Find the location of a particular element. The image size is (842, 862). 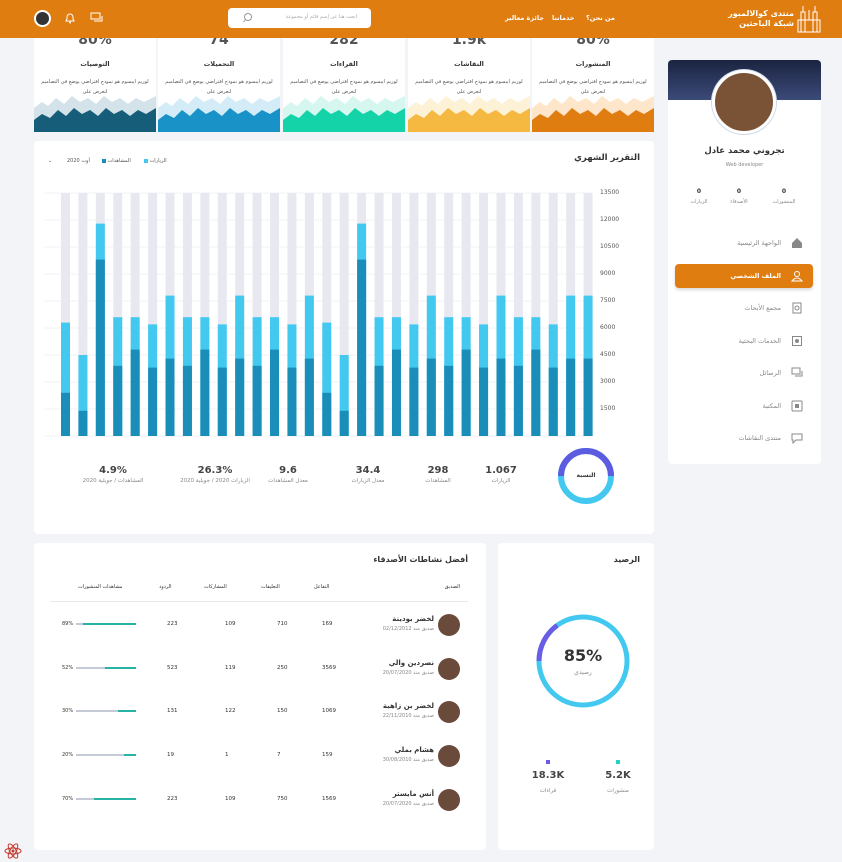

y-tick-label: 6000 is located at coordinates (608, 327).